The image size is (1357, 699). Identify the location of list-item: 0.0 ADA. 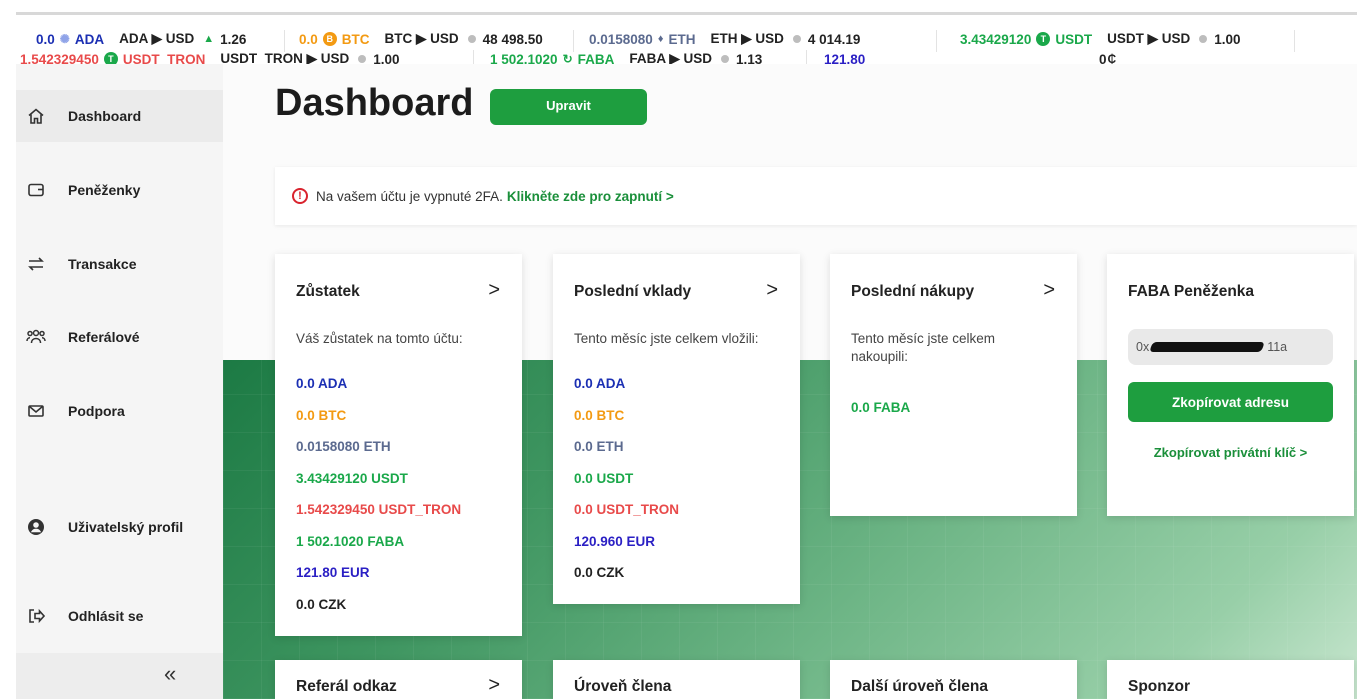
(600, 383).